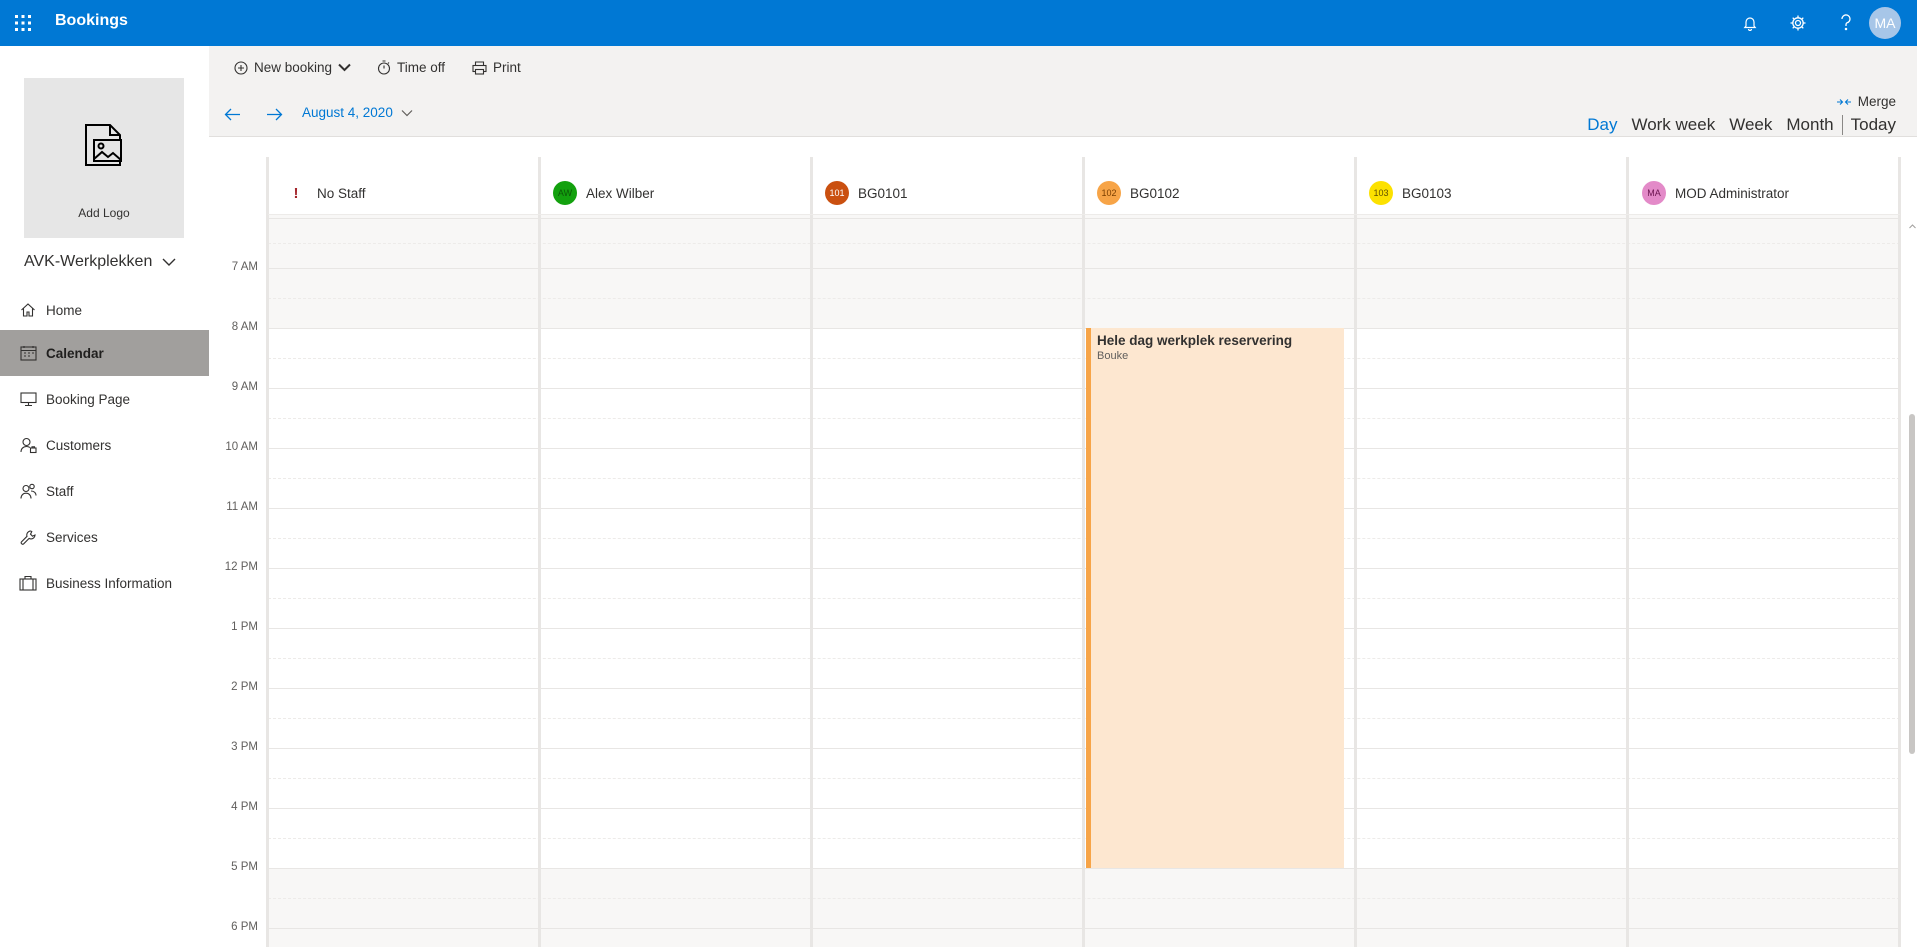 The height and width of the screenshot is (947, 1917). Describe the element at coordinates (1873, 125) in the screenshot. I see `today-button: Today` at that location.